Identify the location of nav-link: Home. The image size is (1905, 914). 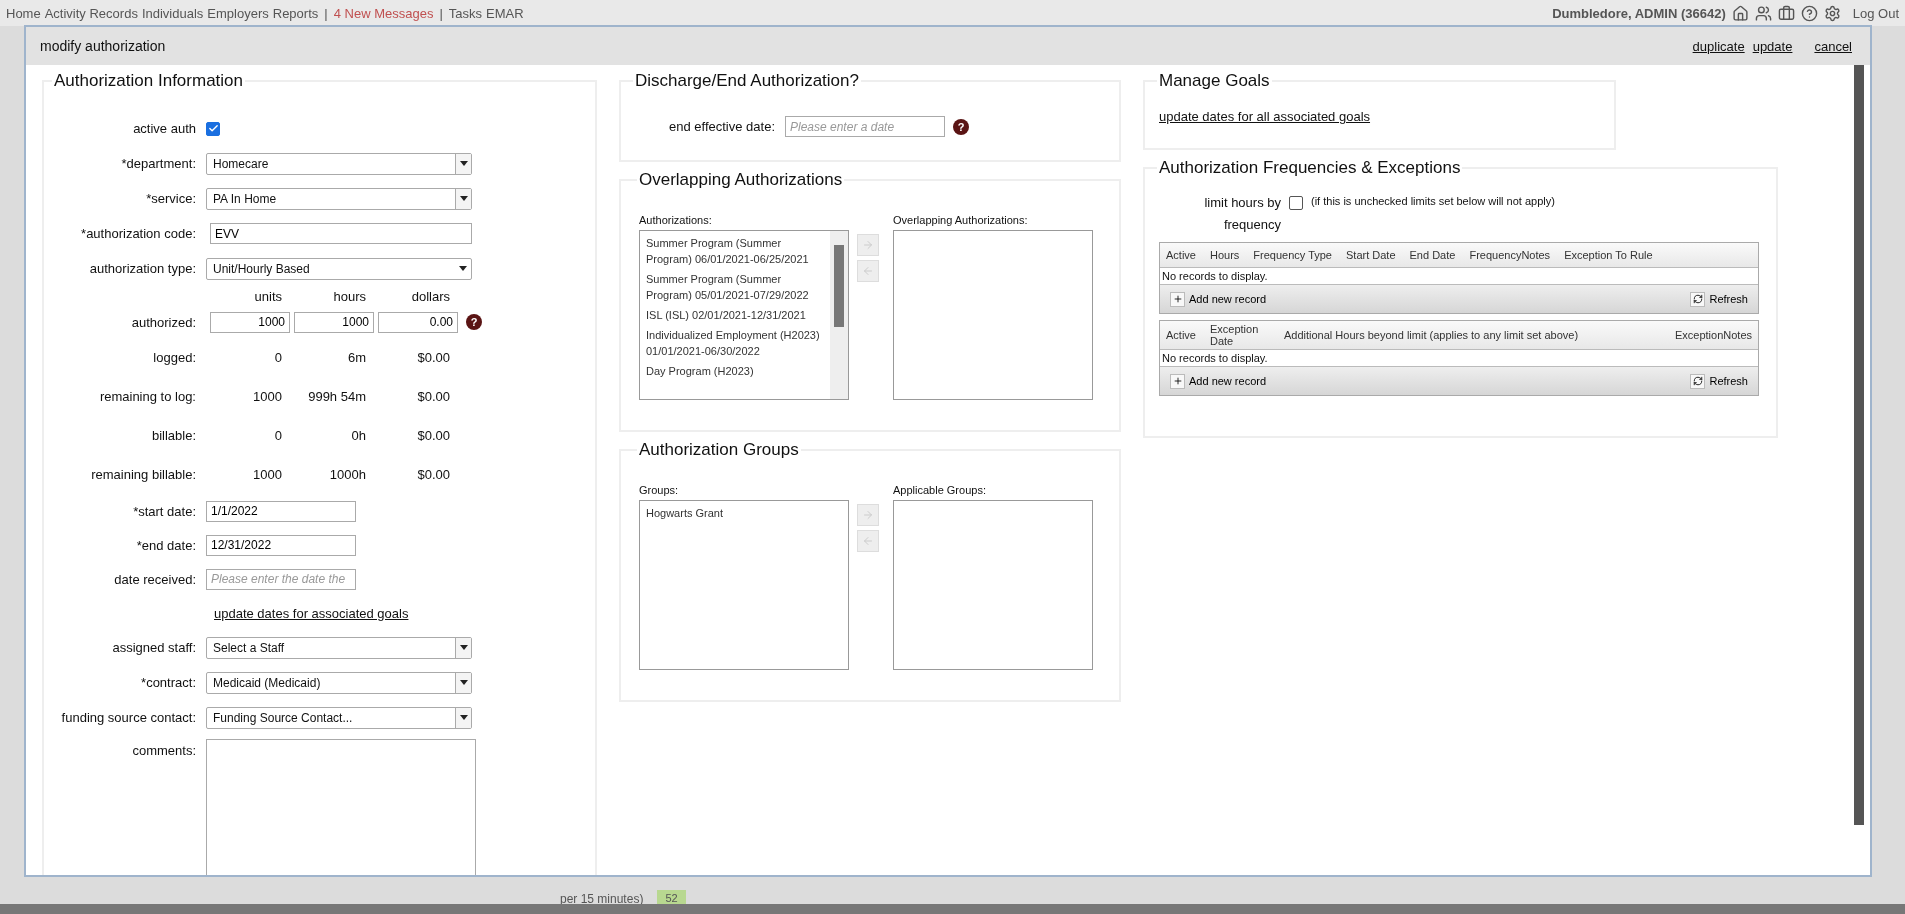
(23, 13).